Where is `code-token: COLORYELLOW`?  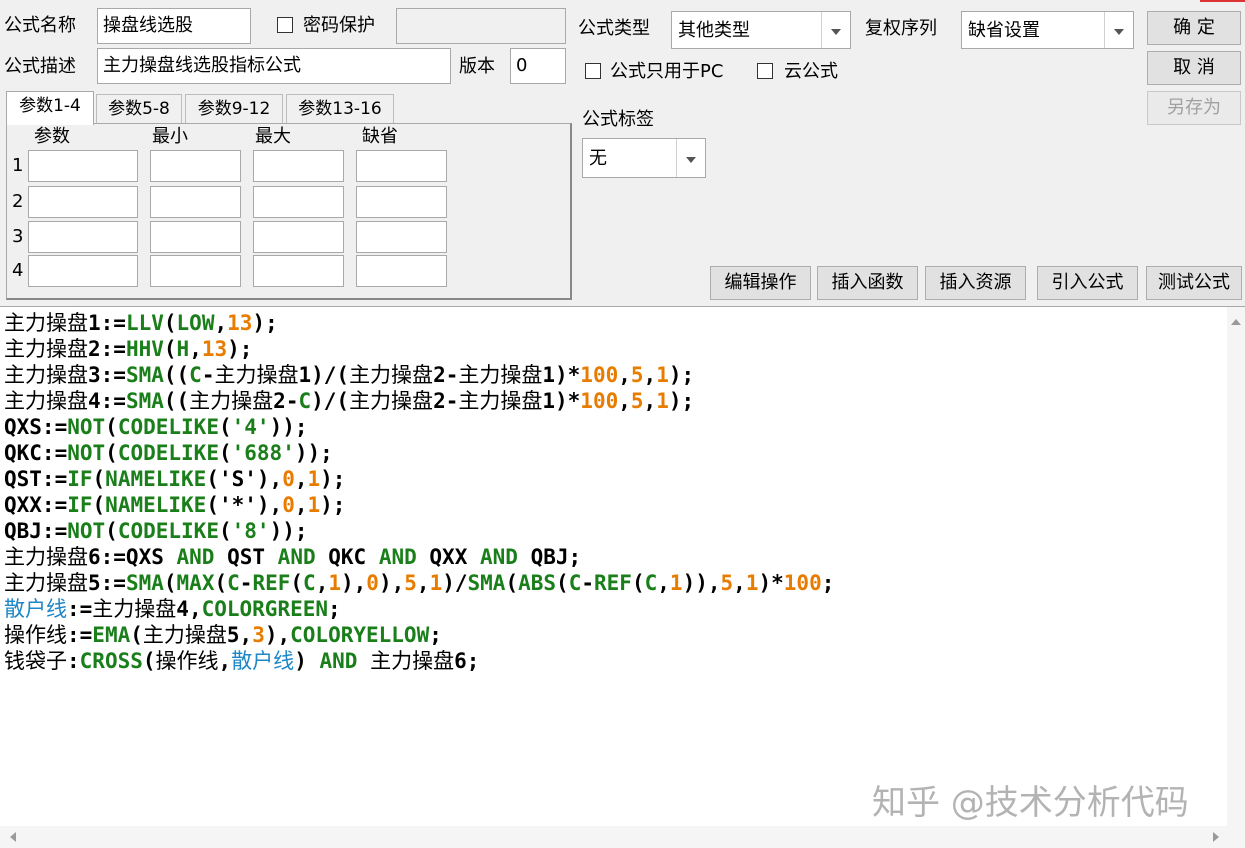 code-token: COLORYELLOW is located at coordinates (360, 635).